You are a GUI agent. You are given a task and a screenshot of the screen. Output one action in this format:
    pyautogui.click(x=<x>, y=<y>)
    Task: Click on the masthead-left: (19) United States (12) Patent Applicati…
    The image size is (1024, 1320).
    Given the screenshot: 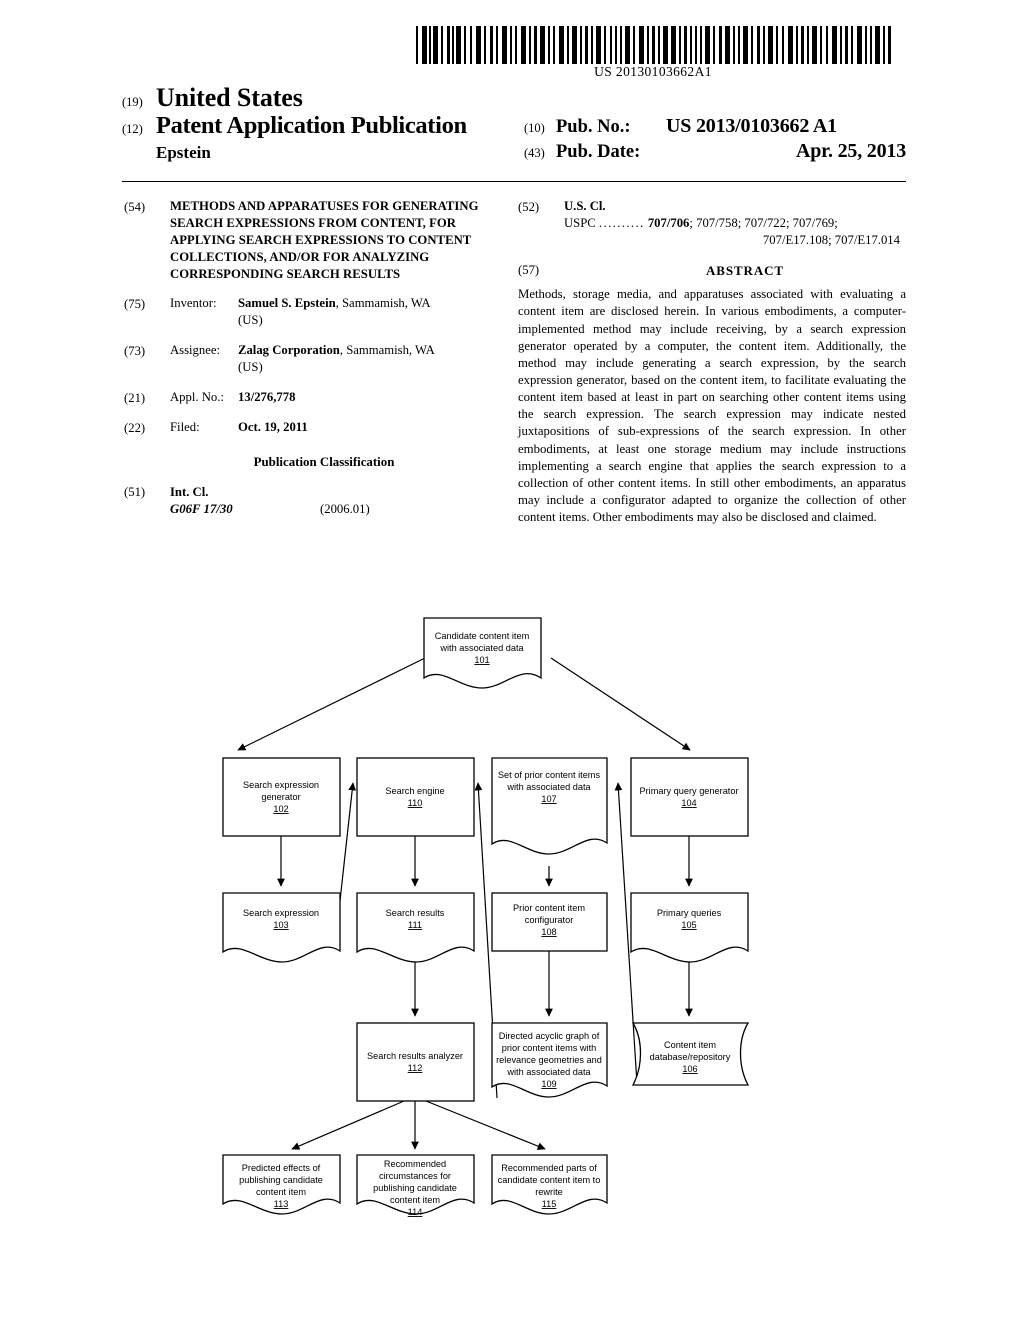 What is the action you would take?
    pyautogui.click(x=332, y=123)
    